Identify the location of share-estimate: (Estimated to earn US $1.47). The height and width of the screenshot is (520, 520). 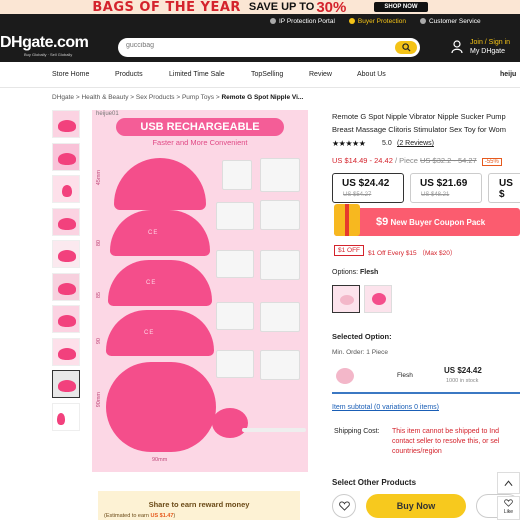
(140, 516).